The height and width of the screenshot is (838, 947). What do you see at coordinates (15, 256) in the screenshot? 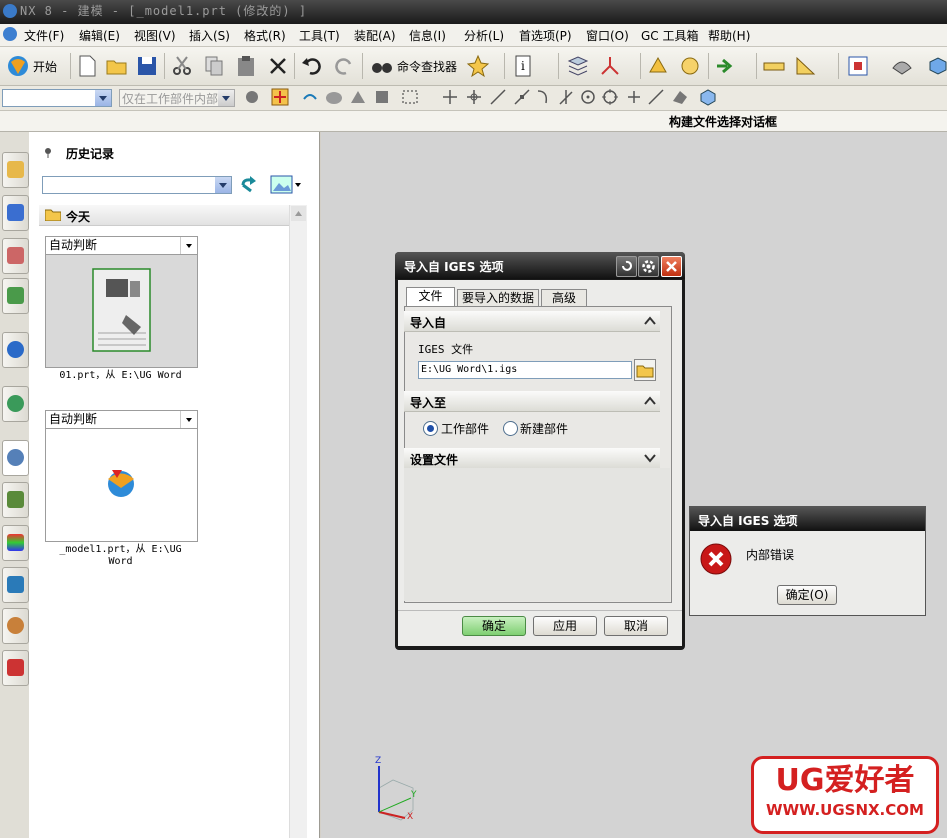
I see `part-navigator-tab` at bounding box center [15, 256].